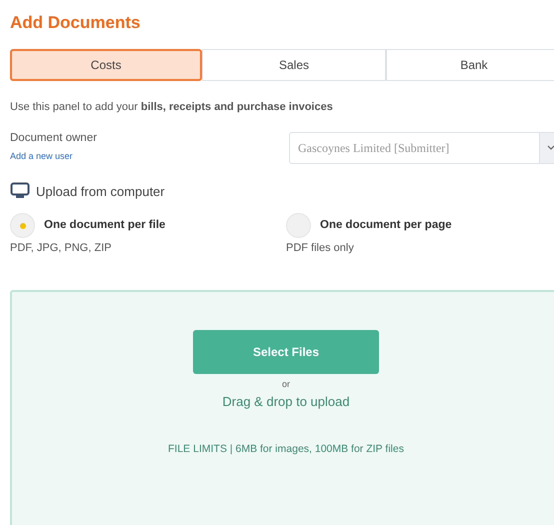 This screenshot has width=554, height=525. Describe the element at coordinates (106, 65) in the screenshot. I see `tab: Costs` at that location.